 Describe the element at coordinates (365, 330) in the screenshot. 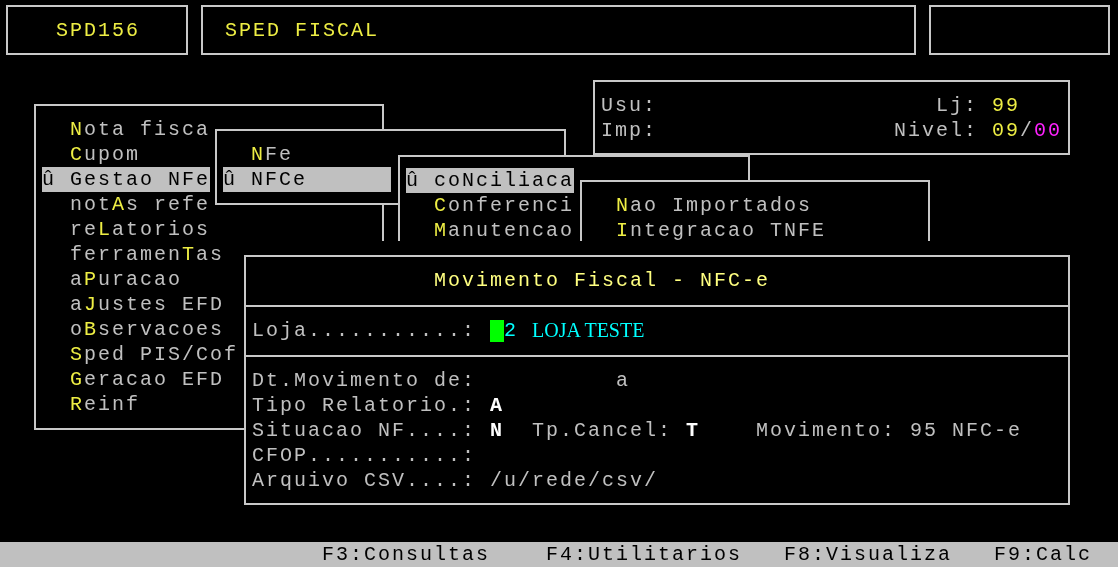

I see `field-label: Loja...........:` at that location.